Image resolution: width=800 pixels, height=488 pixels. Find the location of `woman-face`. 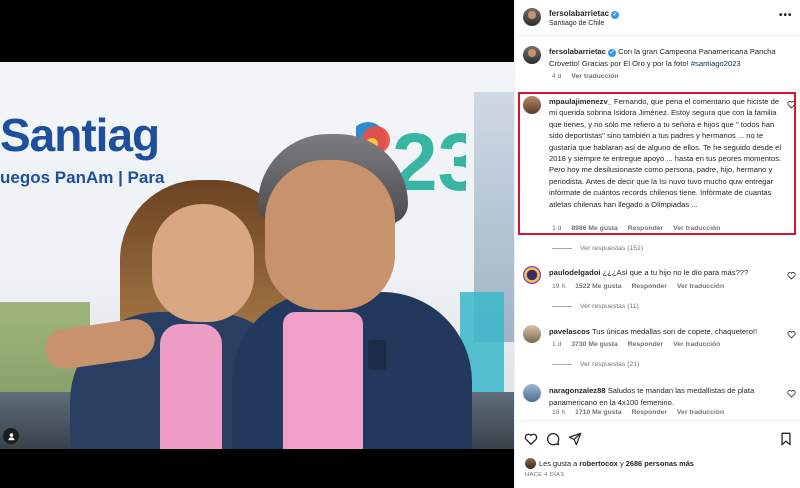

woman-face is located at coordinates (203, 263).